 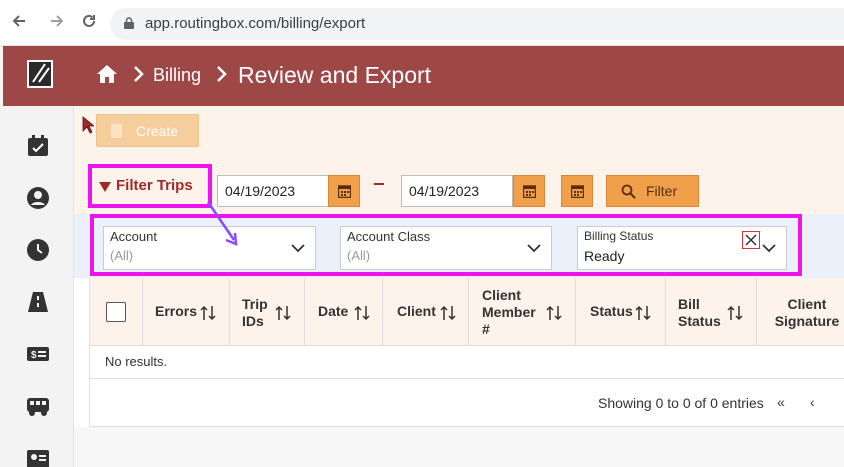 I want to click on id-card-icon, so click(x=38, y=456).